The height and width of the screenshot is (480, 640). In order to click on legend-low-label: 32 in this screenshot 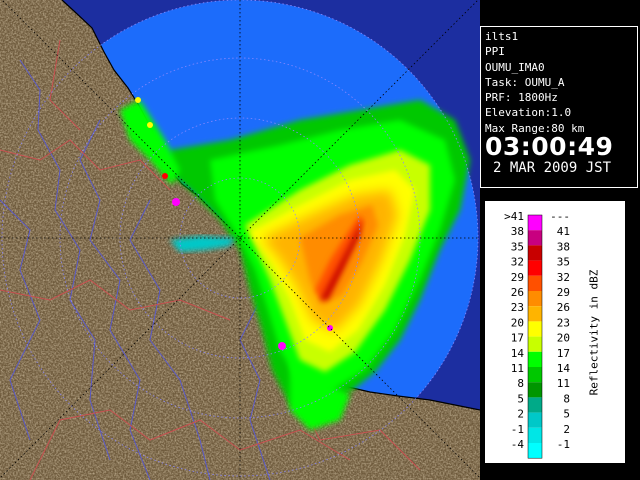, I will do `click(517, 262)`.